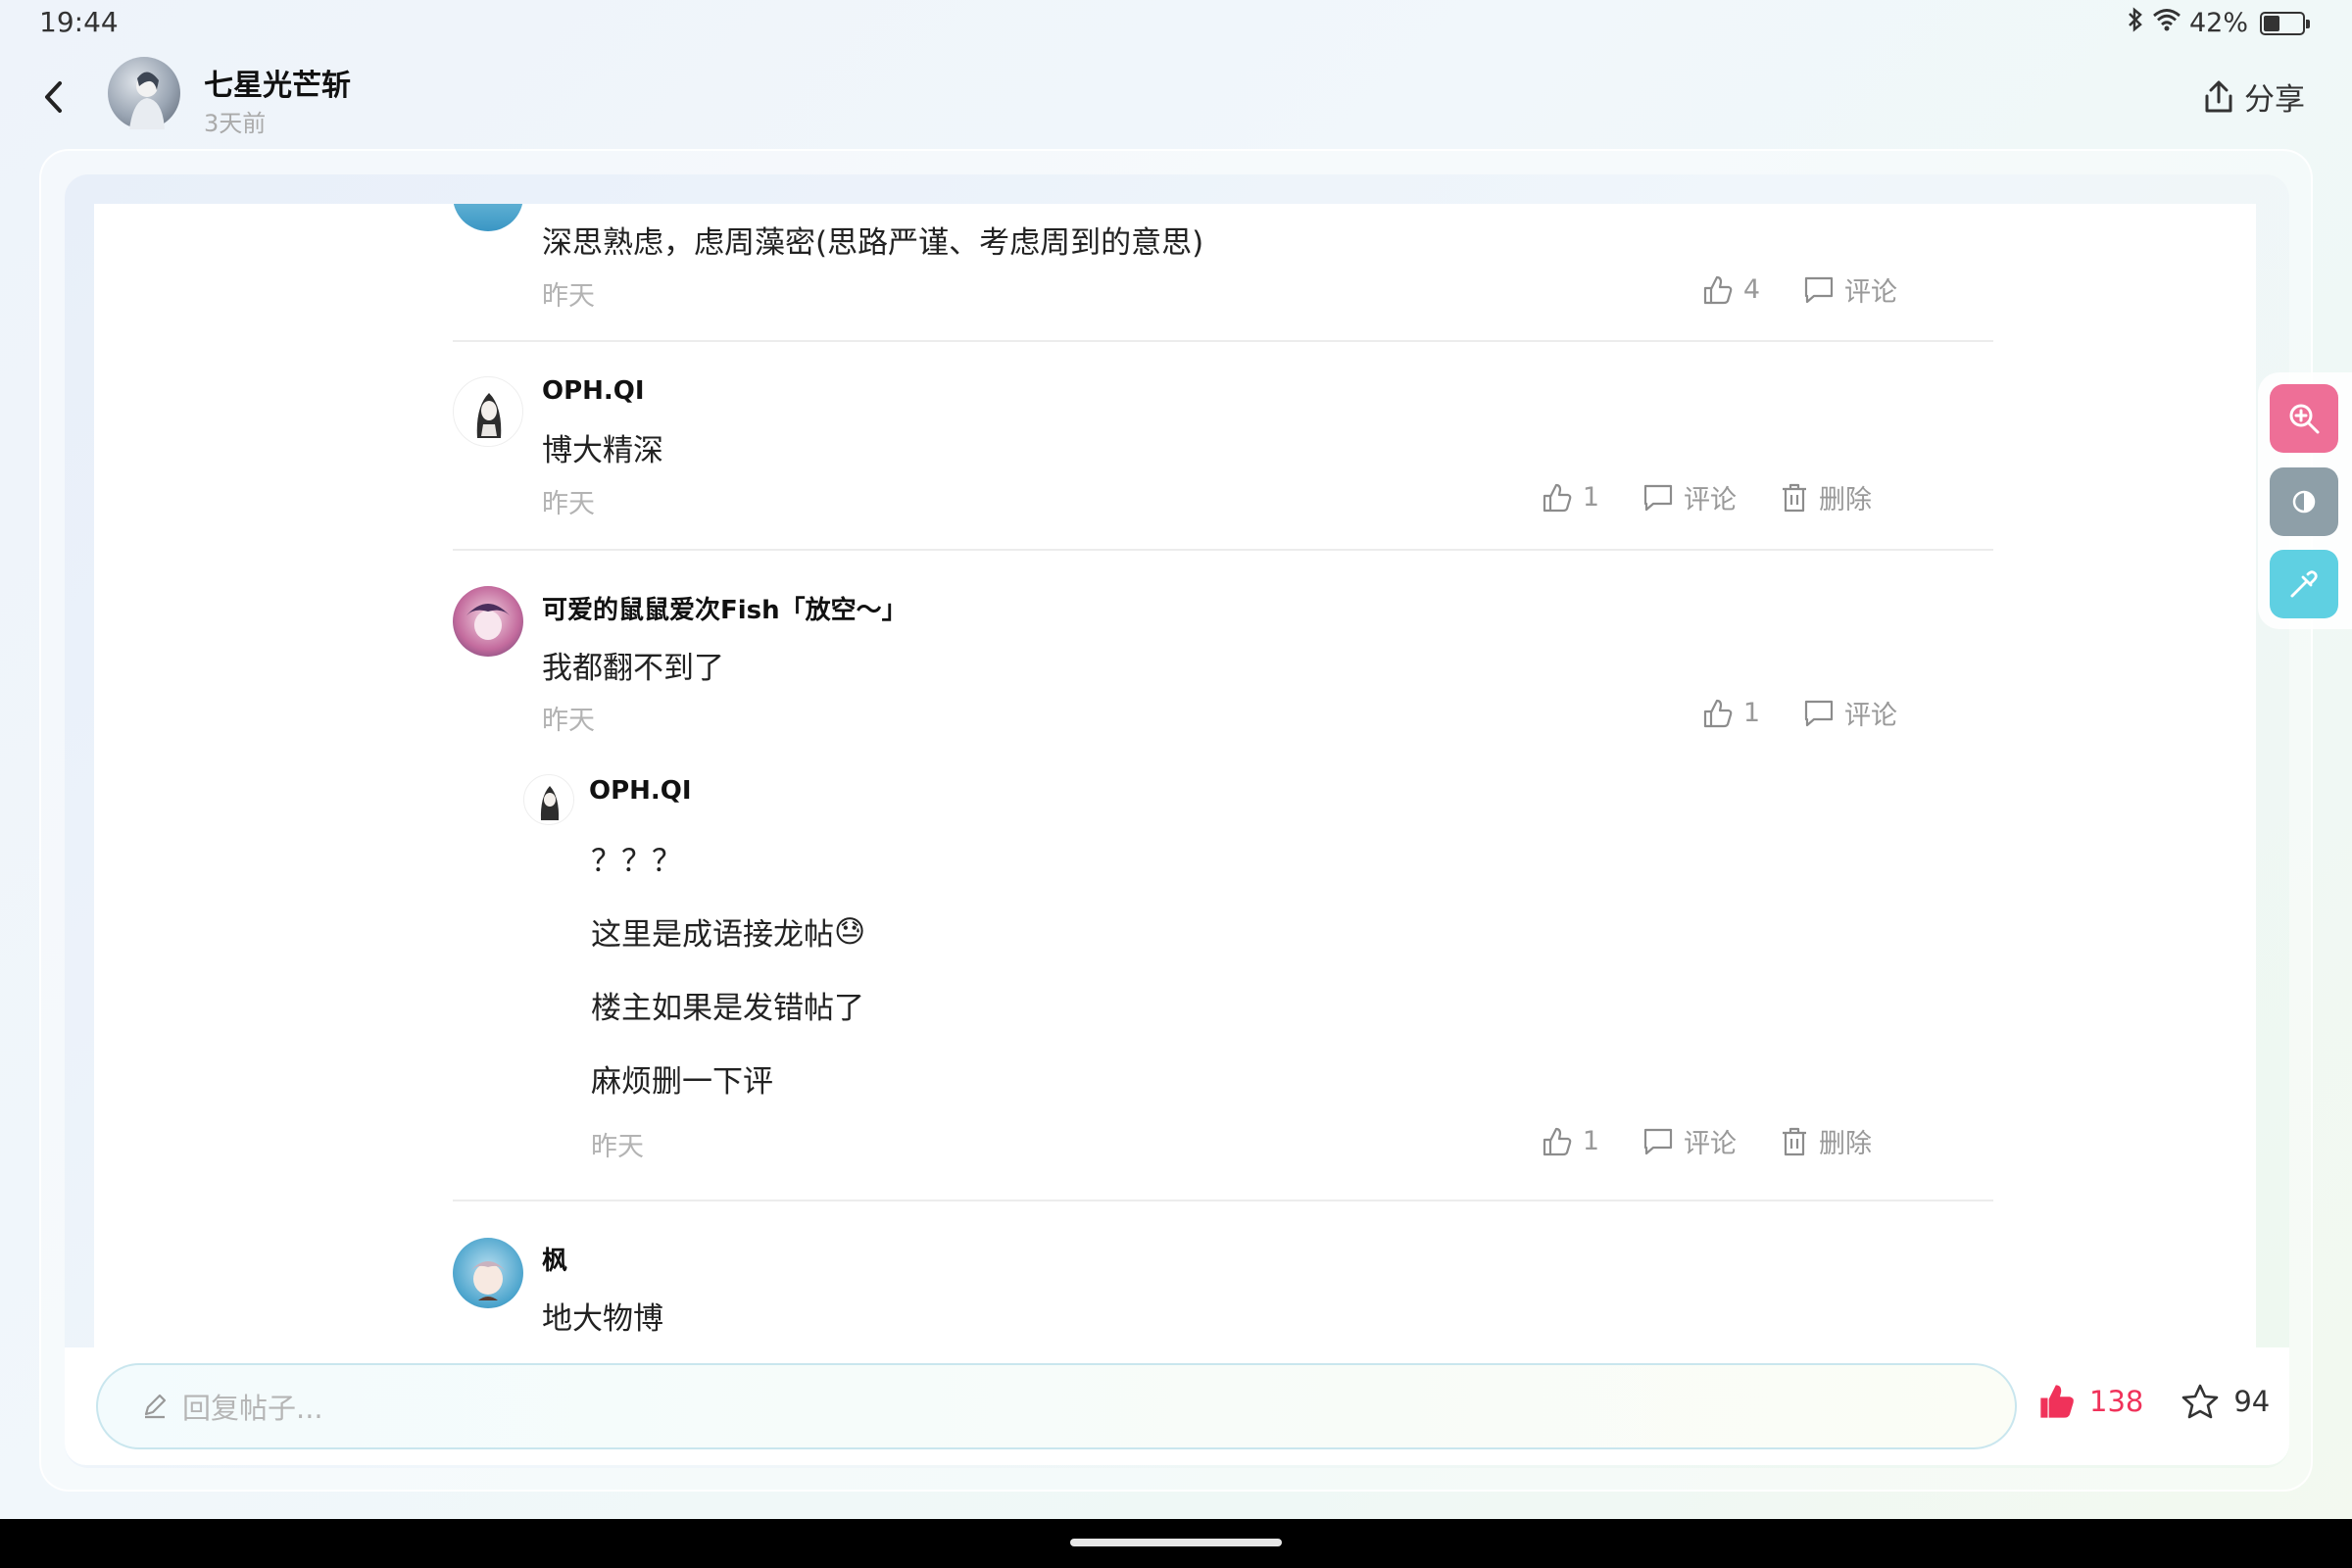 The height and width of the screenshot is (1568, 2352). I want to click on comment-actions: 4 评论, so click(1783, 289).